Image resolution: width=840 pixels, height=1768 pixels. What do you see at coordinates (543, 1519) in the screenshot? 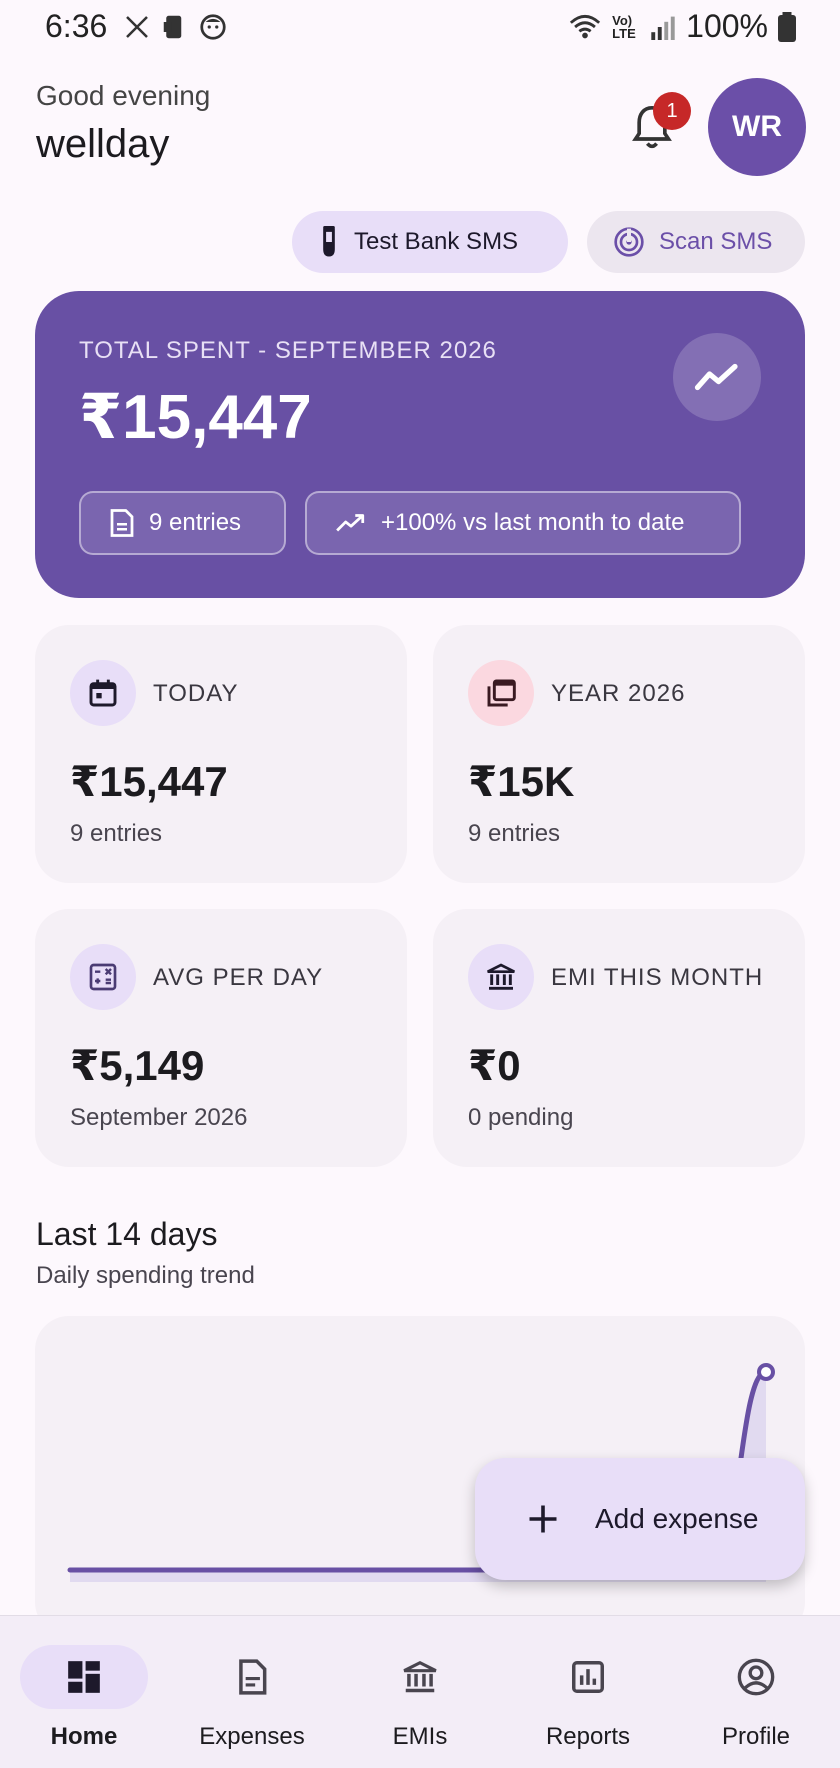
I see `plus-icon` at bounding box center [543, 1519].